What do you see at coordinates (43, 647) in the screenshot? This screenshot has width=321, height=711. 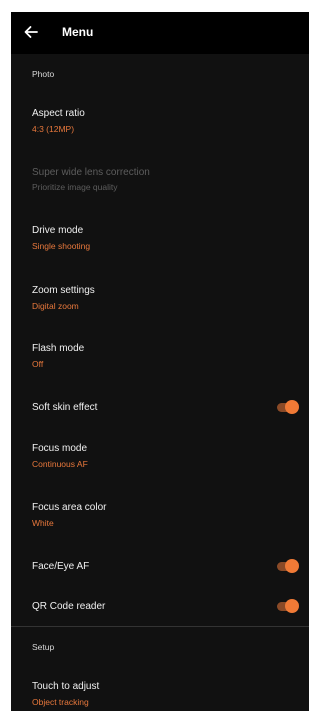 I see `section-header-setup: Setup` at bounding box center [43, 647].